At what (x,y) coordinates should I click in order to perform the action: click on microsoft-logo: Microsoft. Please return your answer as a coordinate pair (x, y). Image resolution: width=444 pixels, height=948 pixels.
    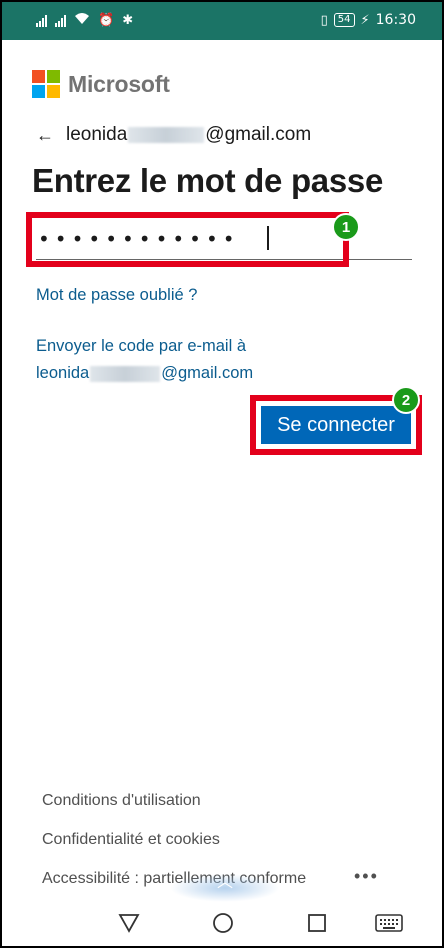
    Looking at the image, I should click on (101, 84).